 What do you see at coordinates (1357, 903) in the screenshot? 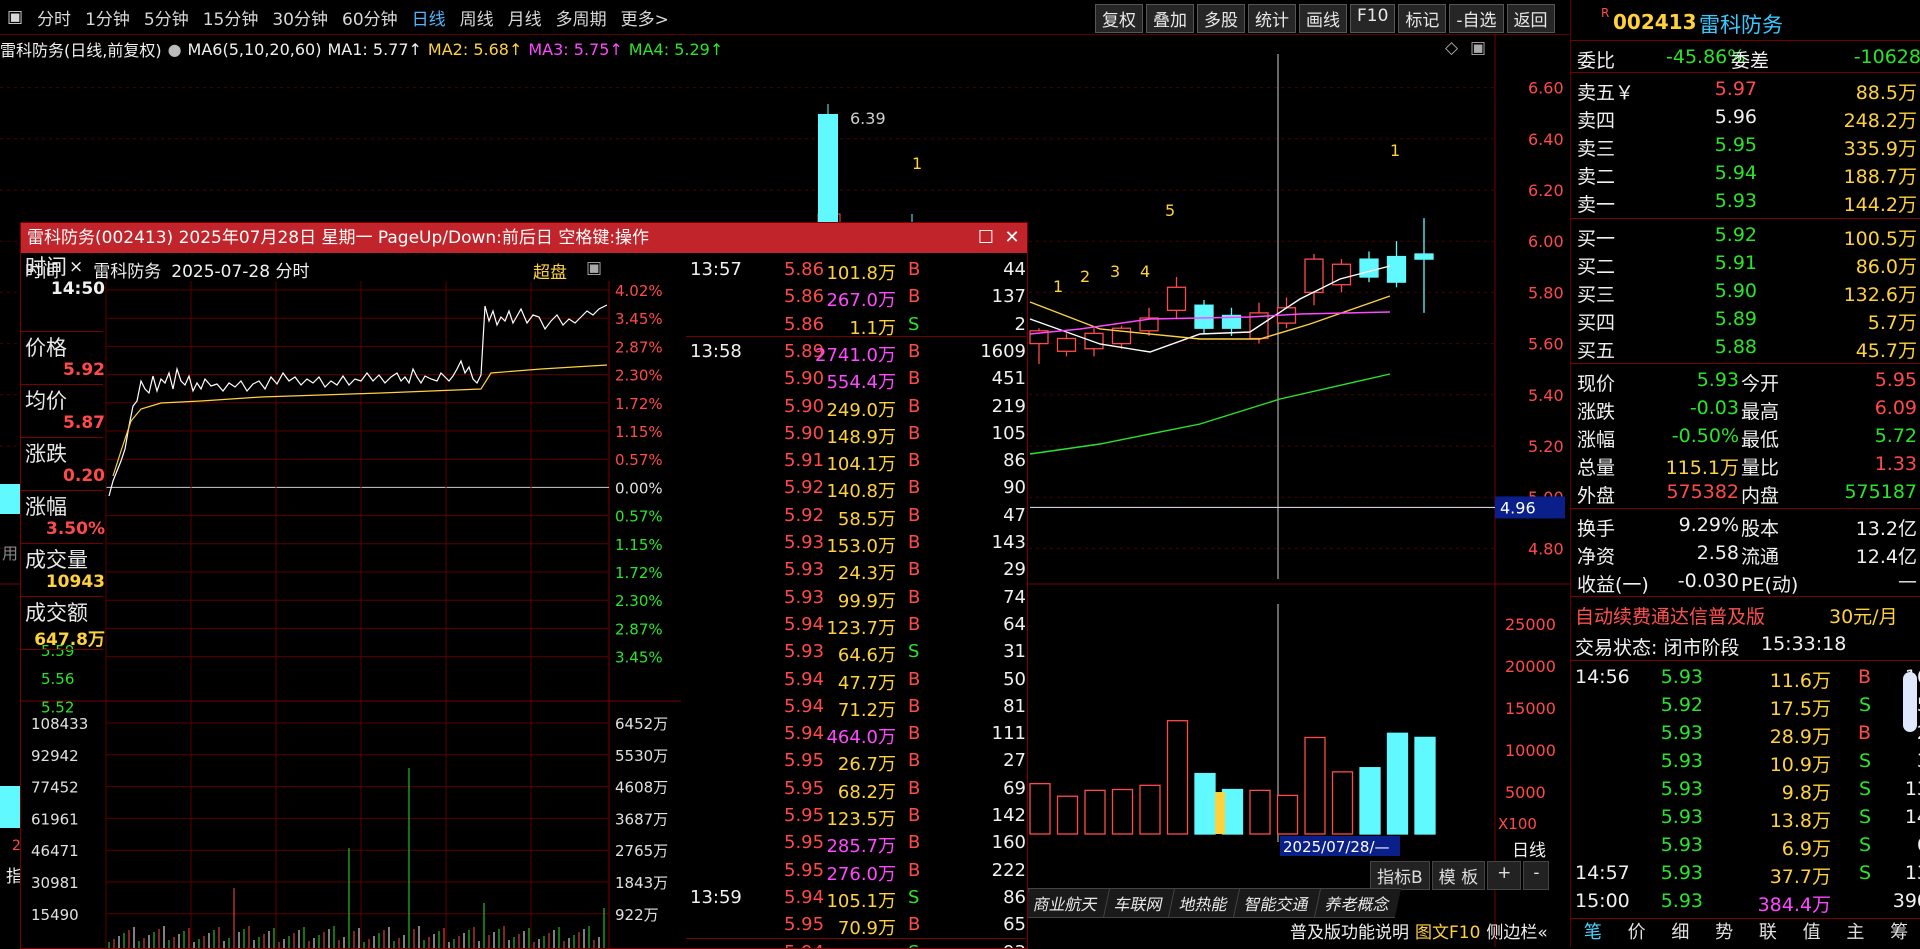
I see `concept-tab-4: 养老概念` at bounding box center [1357, 903].